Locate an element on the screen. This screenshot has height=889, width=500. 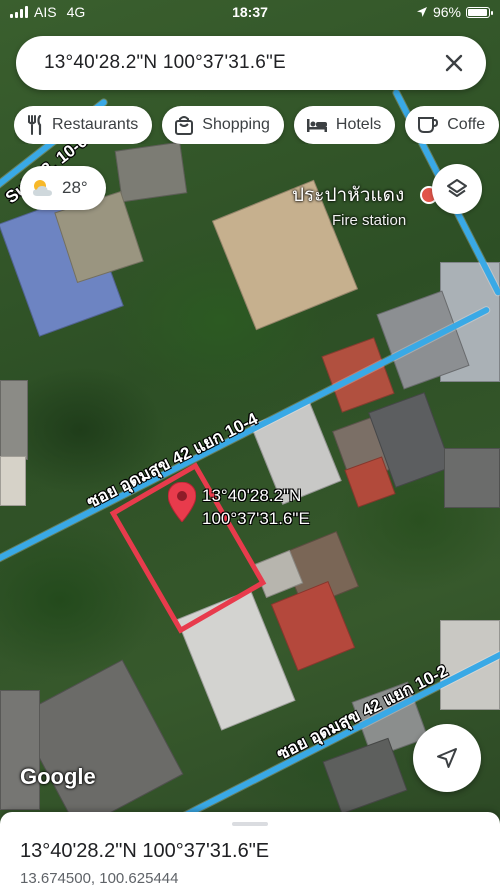
battery-icon is located at coordinates (479, 12).